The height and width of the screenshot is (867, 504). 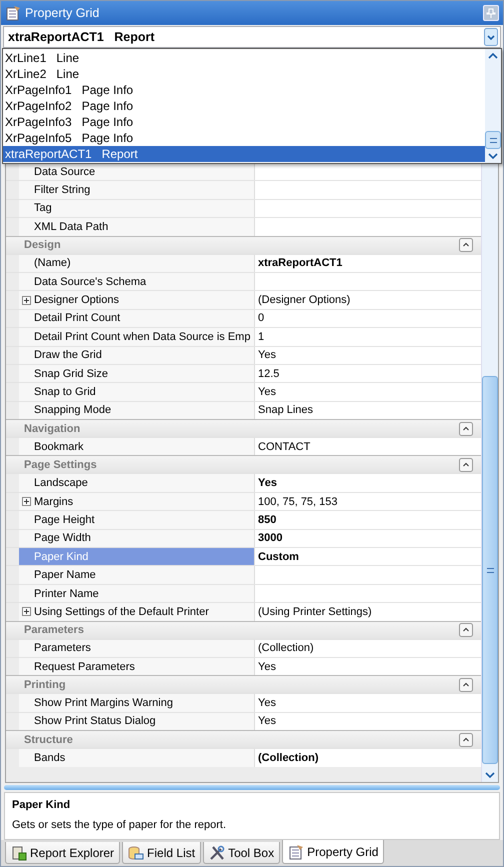 I want to click on tab: Field List, so click(x=162, y=853).